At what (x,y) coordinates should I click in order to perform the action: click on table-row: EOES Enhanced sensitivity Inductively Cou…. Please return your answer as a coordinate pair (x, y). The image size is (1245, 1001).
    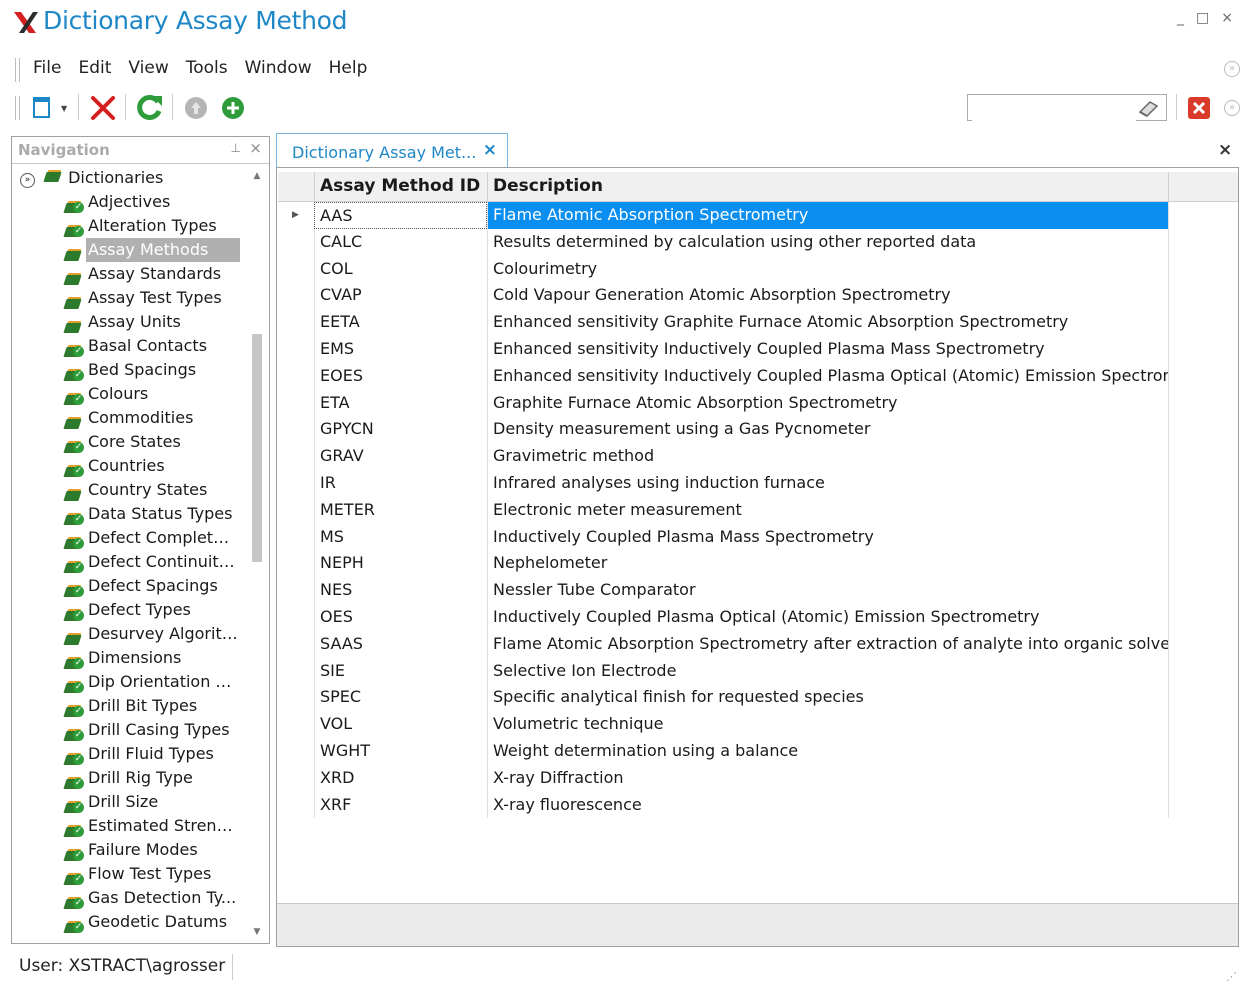
    Looking at the image, I should click on (723, 376).